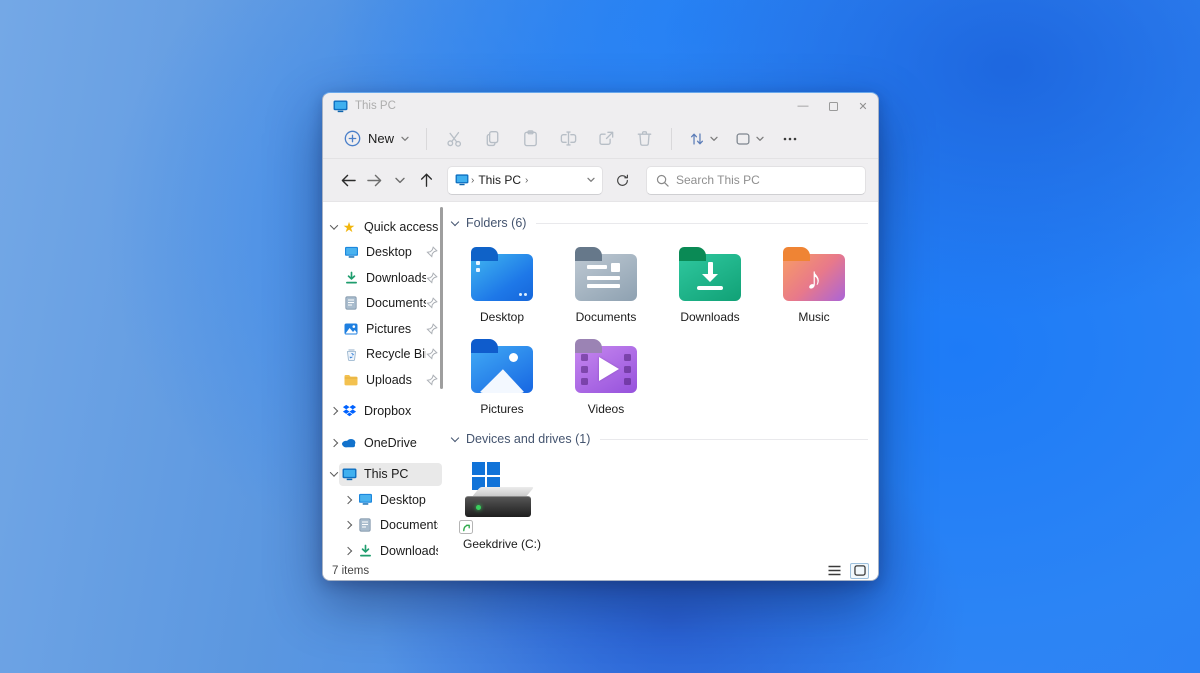  I want to click on sidebar-item-uploads: Uploads, so click(383, 380).